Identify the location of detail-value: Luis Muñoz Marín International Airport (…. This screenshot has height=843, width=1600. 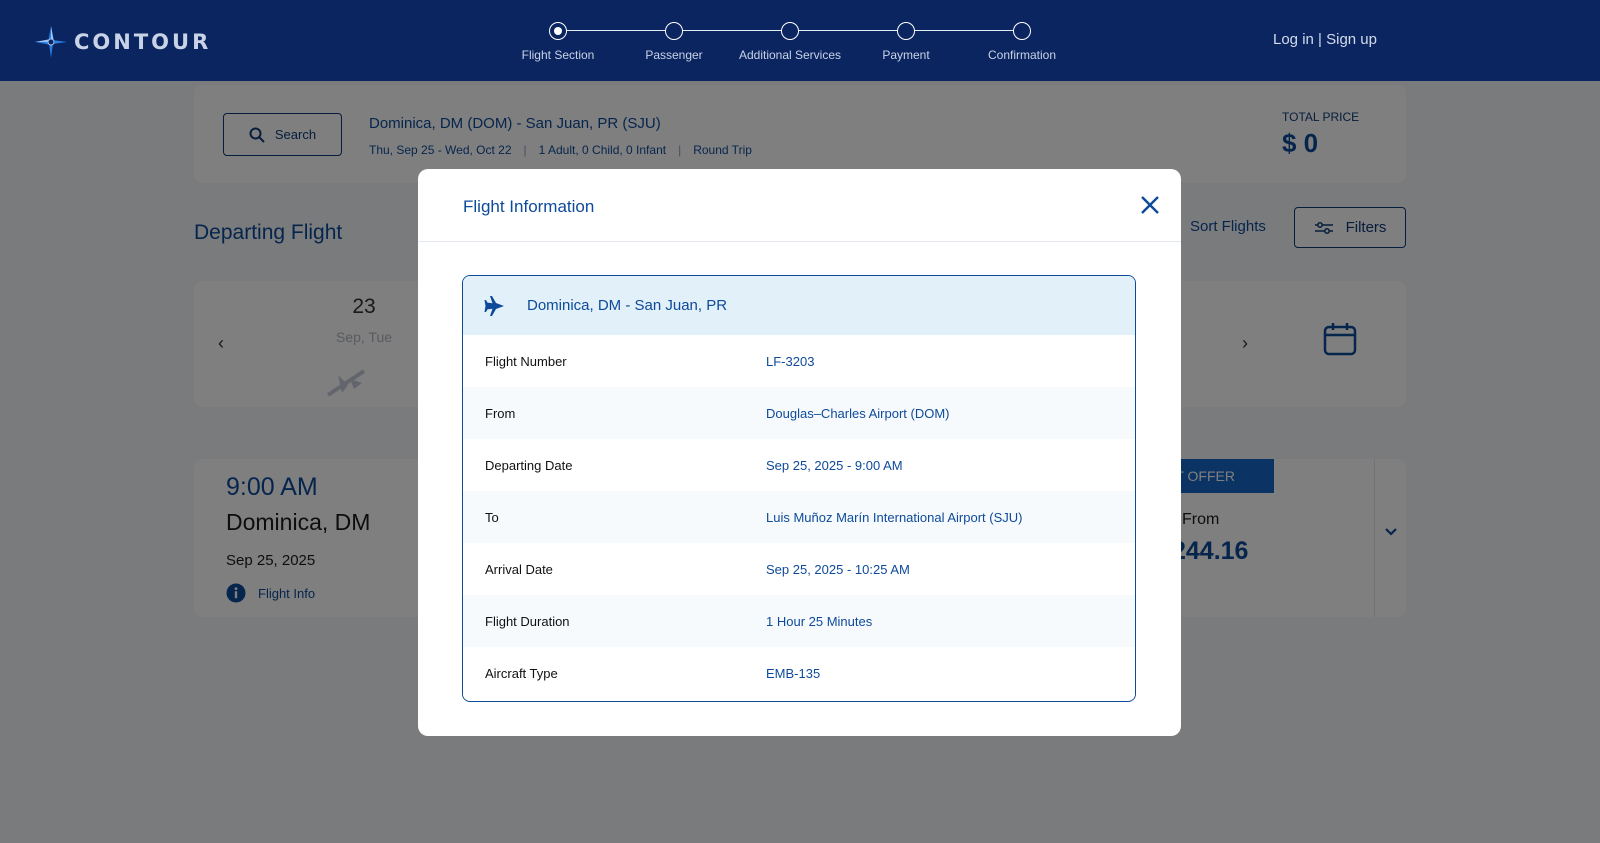
(894, 517).